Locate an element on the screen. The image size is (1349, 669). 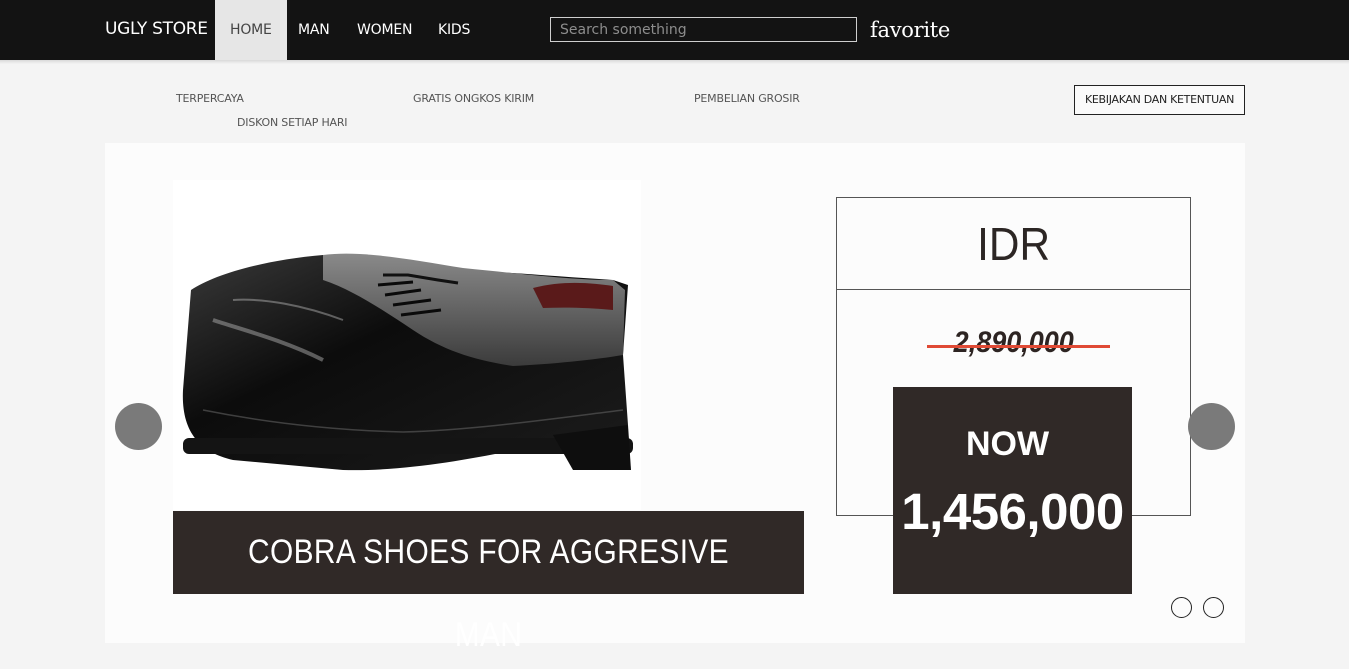
nav-man: MAN is located at coordinates (314, 30).